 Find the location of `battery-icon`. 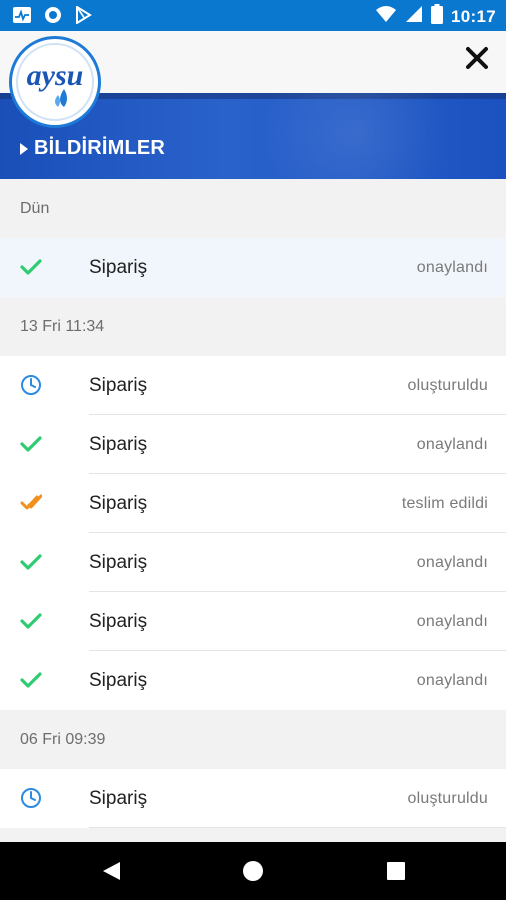

battery-icon is located at coordinates (437, 16).